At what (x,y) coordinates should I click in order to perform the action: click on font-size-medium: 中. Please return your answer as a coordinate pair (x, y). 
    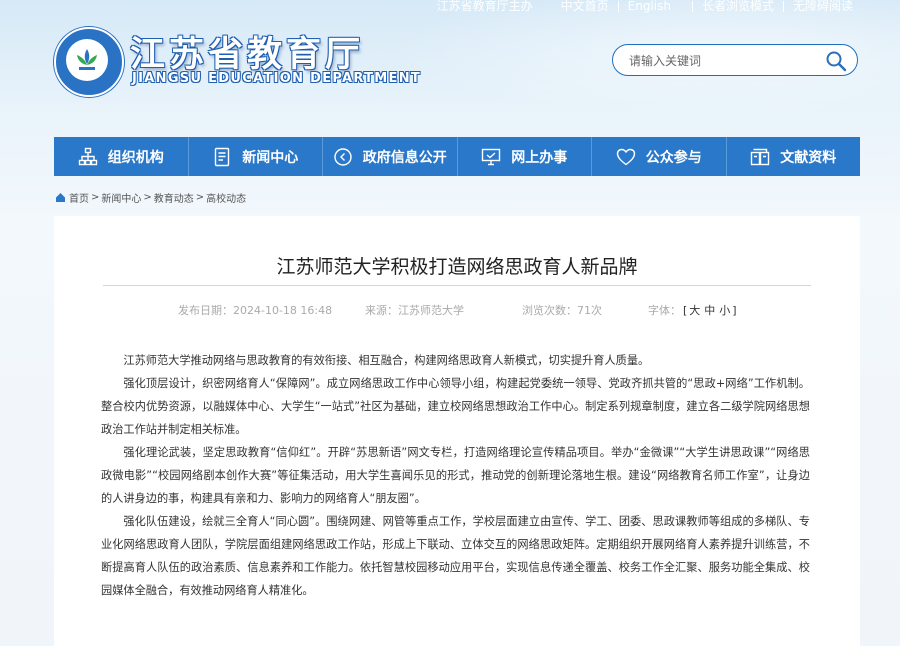
    Looking at the image, I should click on (709, 310).